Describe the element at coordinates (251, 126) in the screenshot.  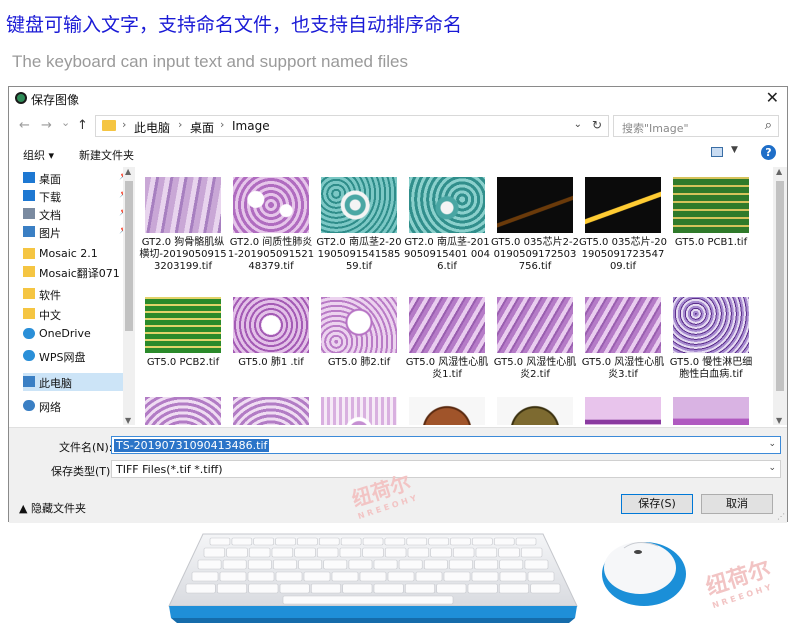
I see `breadcrumb-image: Image` at that location.